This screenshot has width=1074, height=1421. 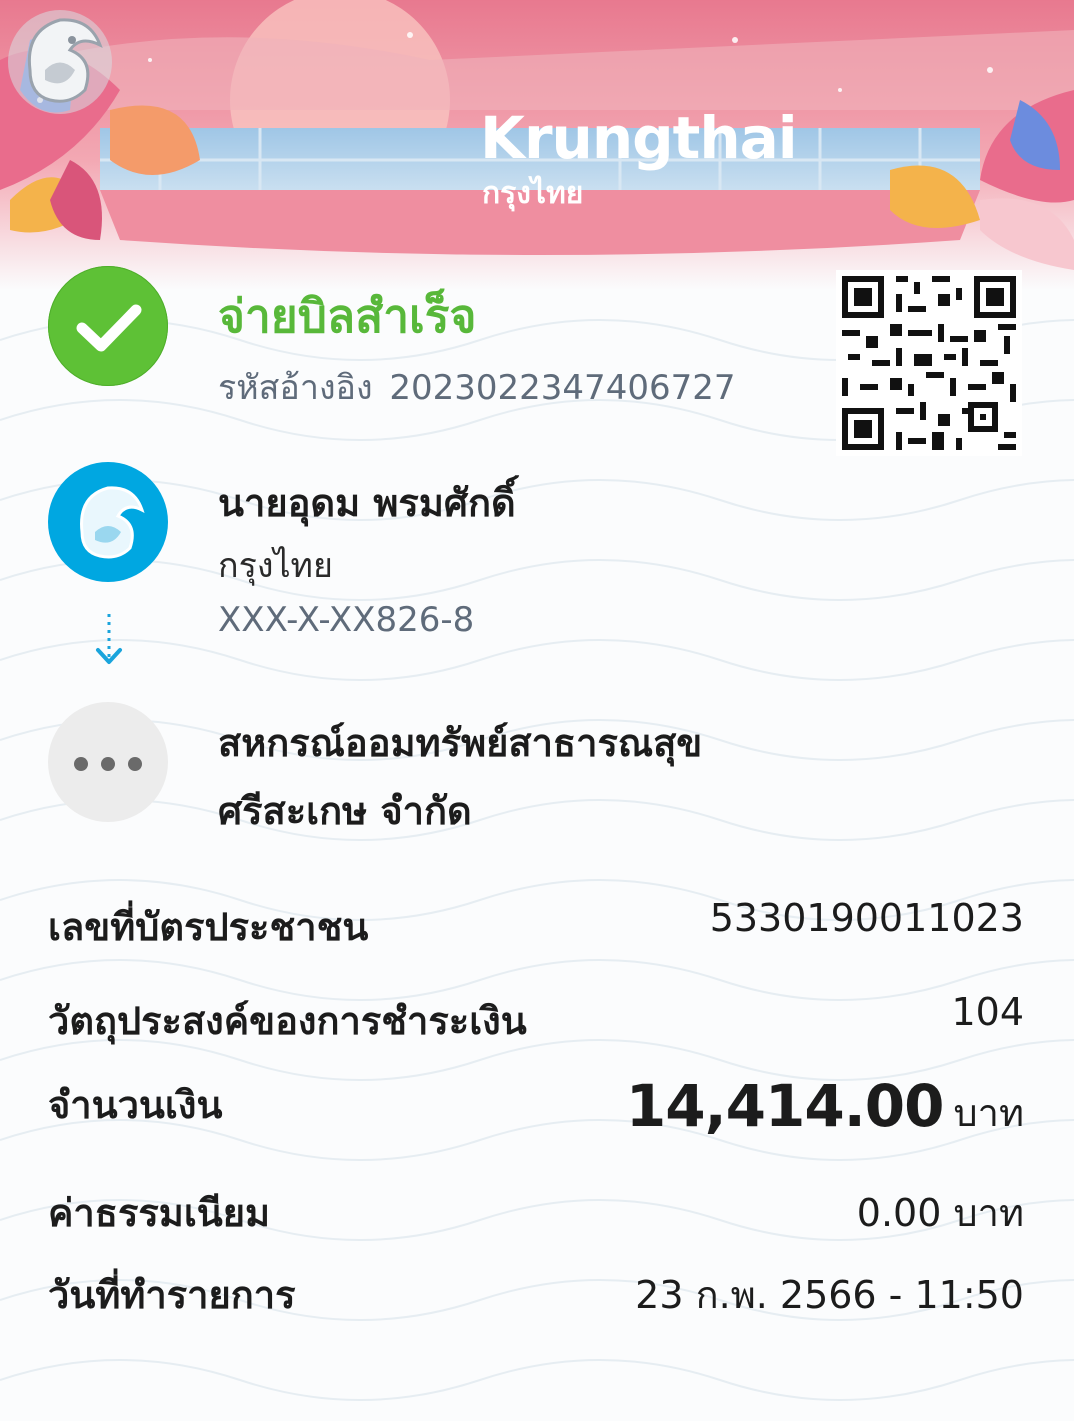 I want to click on success-badge, so click(x=108, y=326).